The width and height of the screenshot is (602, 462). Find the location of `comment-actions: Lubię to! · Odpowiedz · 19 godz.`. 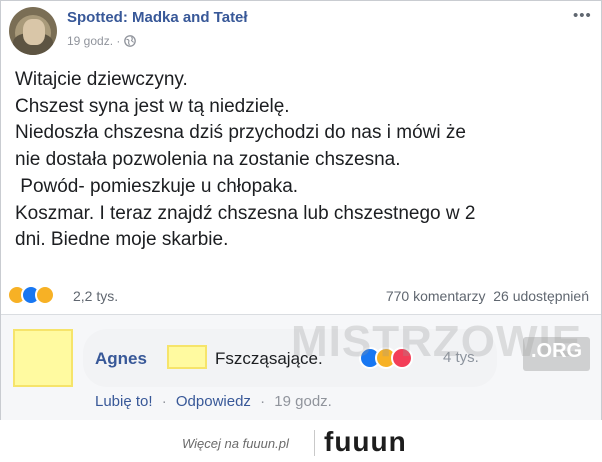

comment-actions: Lubię to! · Odpowiedz · 19 godz. is located at coordinates (213, 401).